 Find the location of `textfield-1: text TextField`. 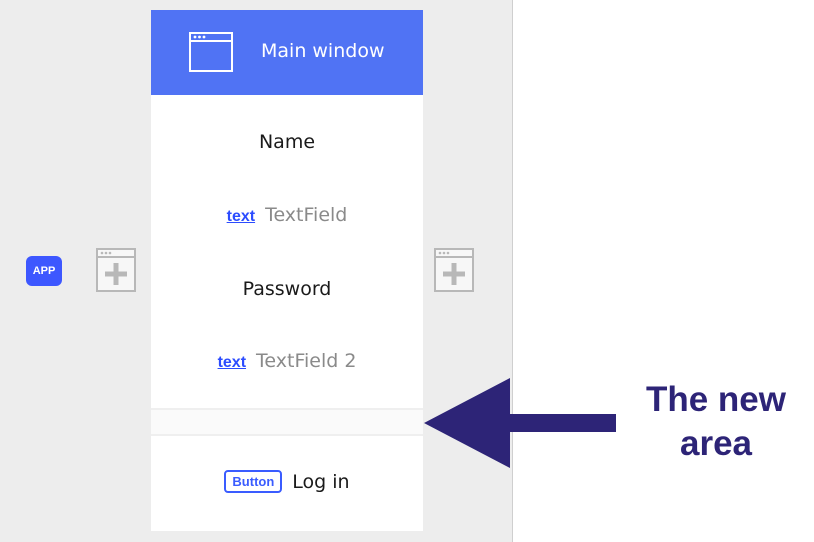

textfield-1: text TextField is located at coordinates (287, 215).